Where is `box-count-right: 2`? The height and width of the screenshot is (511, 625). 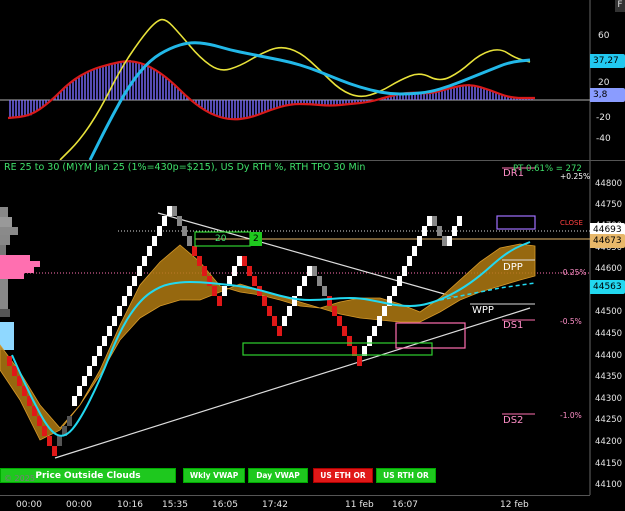 box-count-right: 2 is located at coordinates (256, 239).